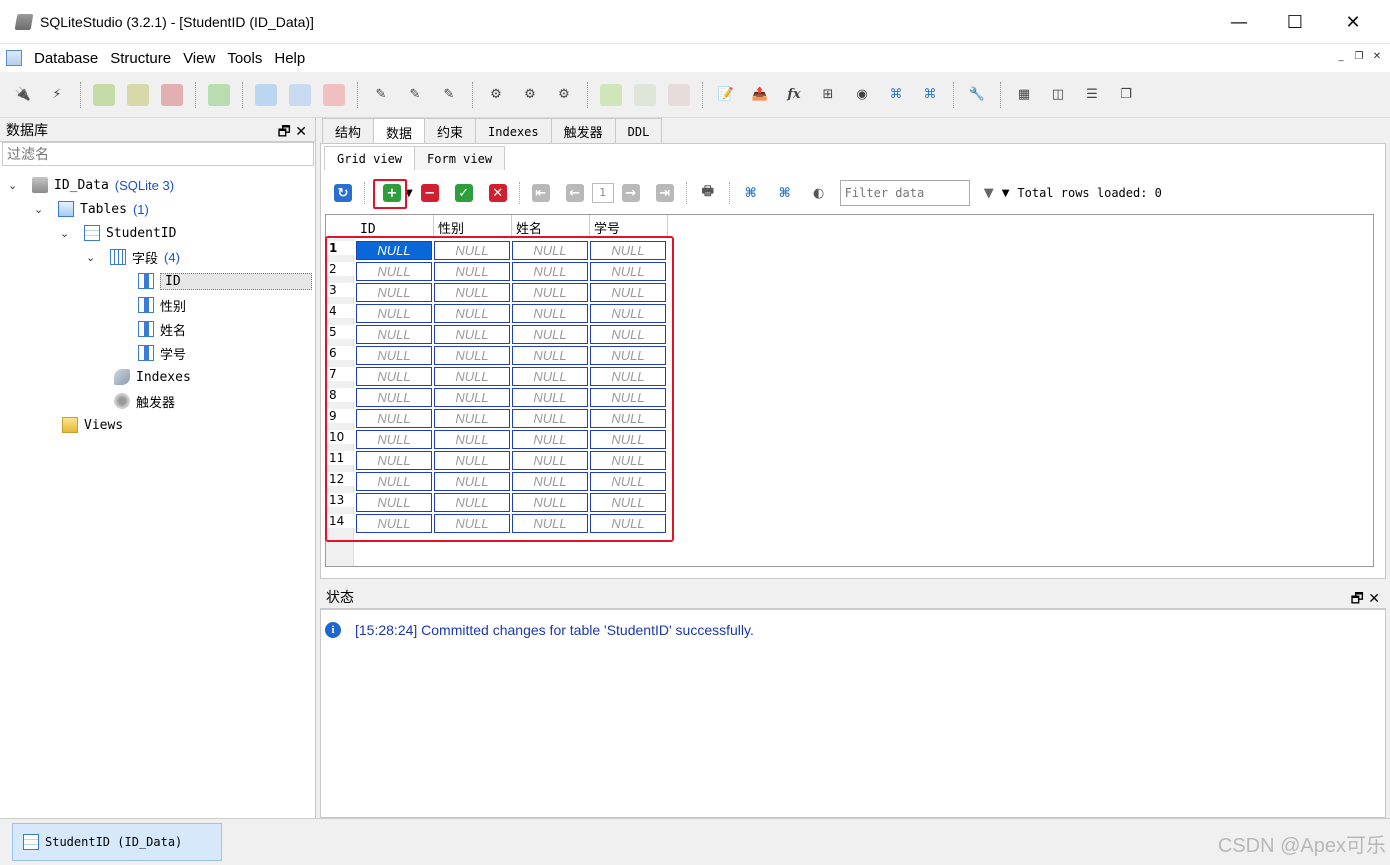  What do you see at coordinates (104, 94) in the screenshot?
I see `add-database-icon` at bounding box center [104, 94].